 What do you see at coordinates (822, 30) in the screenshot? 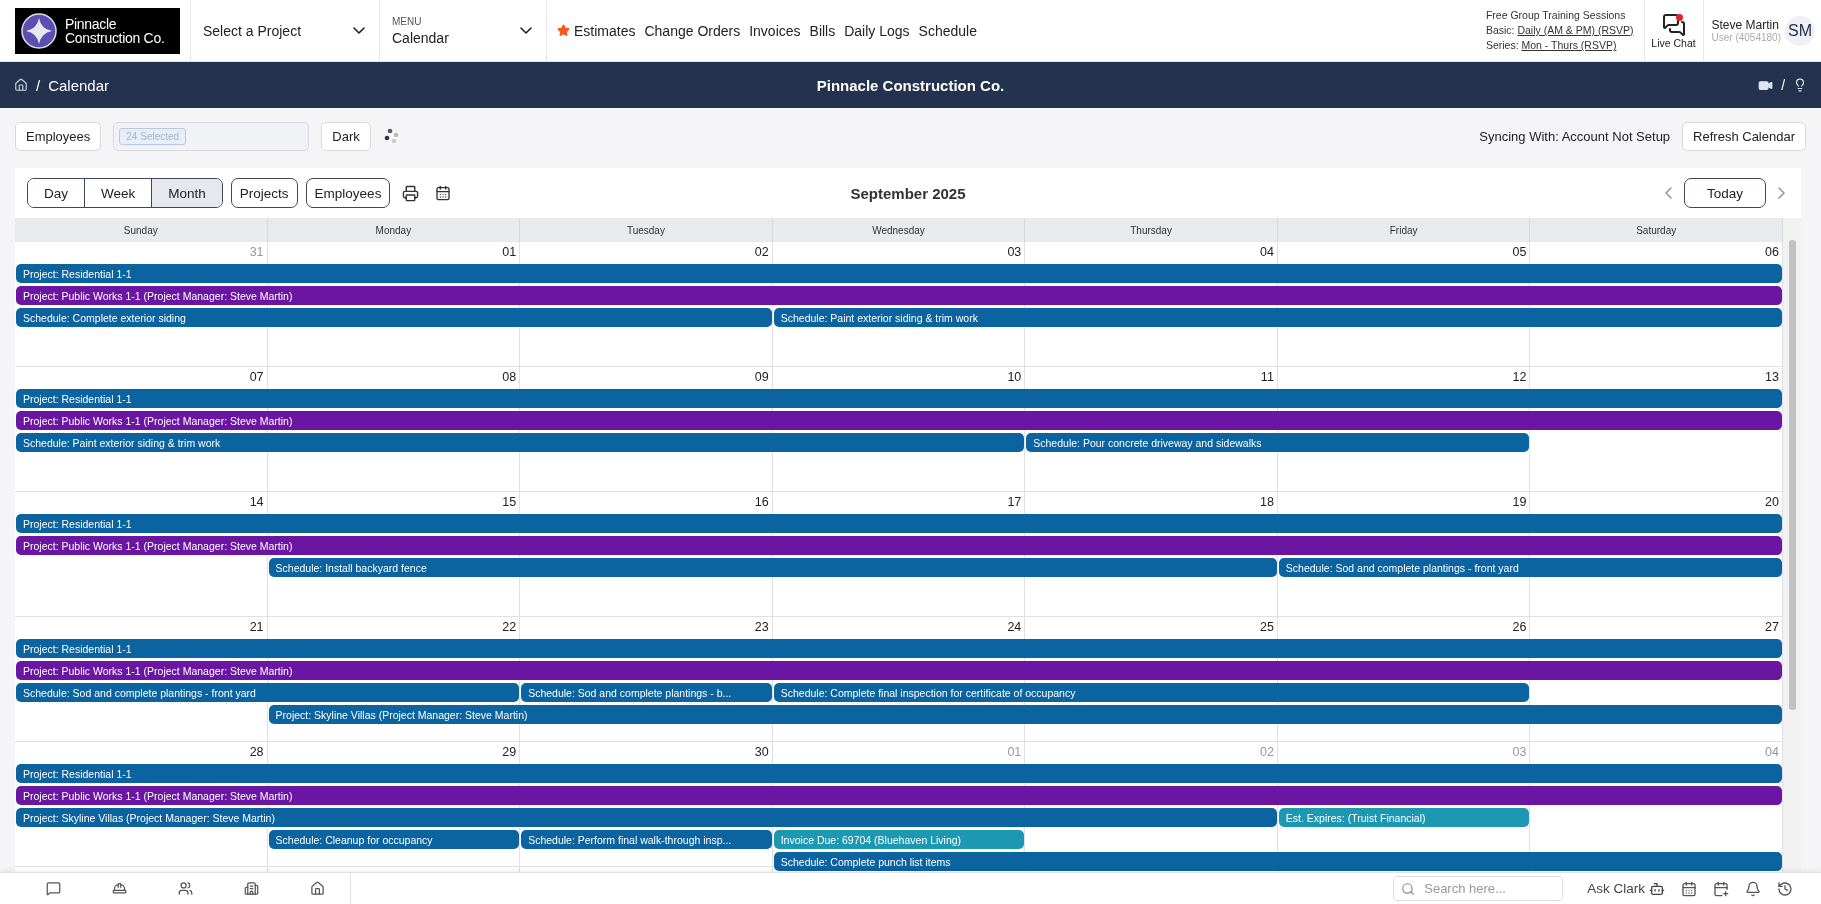
I see `nav-link: Bills` at bounding box center [822, 30].